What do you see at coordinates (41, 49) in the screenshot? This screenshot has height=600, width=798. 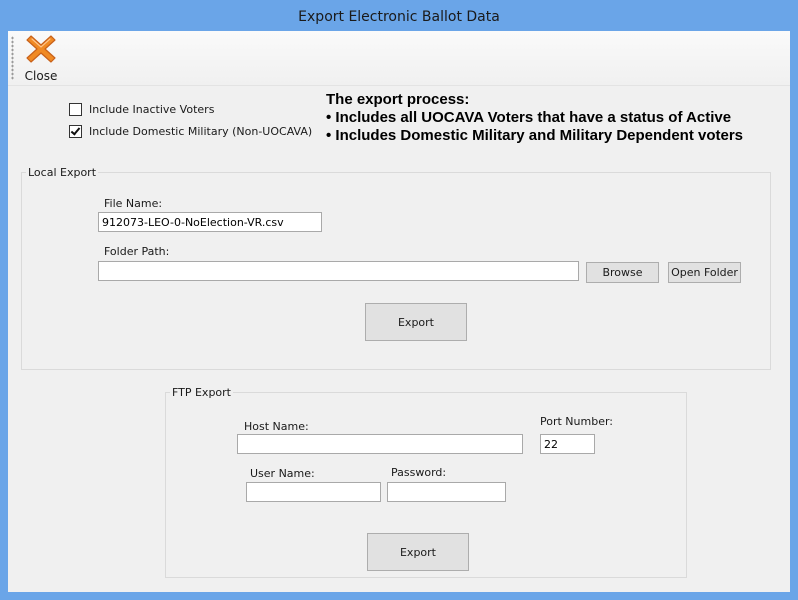 I see `close-x-icon` at bounding box center [41, 49].